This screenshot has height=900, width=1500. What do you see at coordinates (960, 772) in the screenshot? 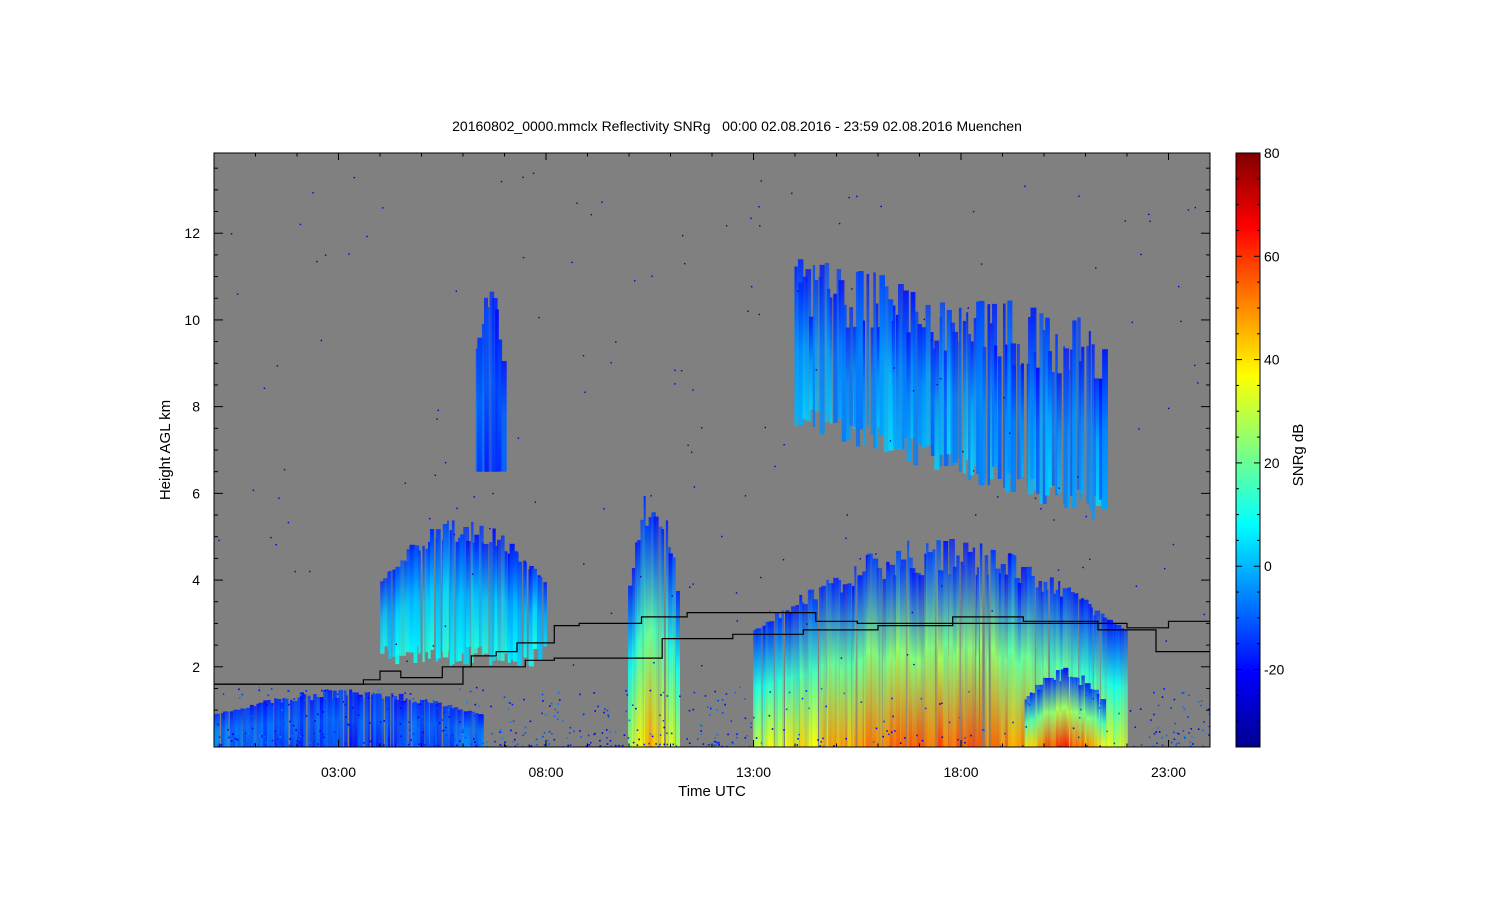
I see `x-tick-label: 18:00` at bounding box center [960, 772].